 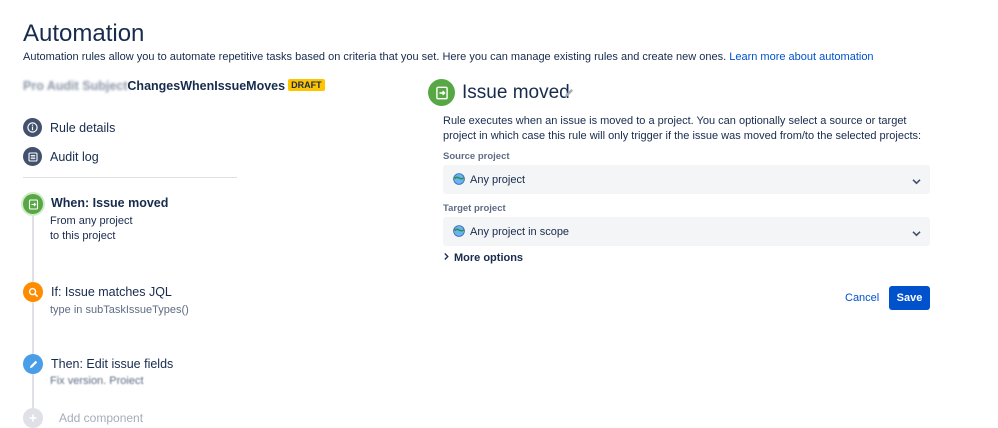 What do you see at coordinates (862, 298) in the screenshot?
I see `cancel-button: Cancel` at bounding box center [862, 298].